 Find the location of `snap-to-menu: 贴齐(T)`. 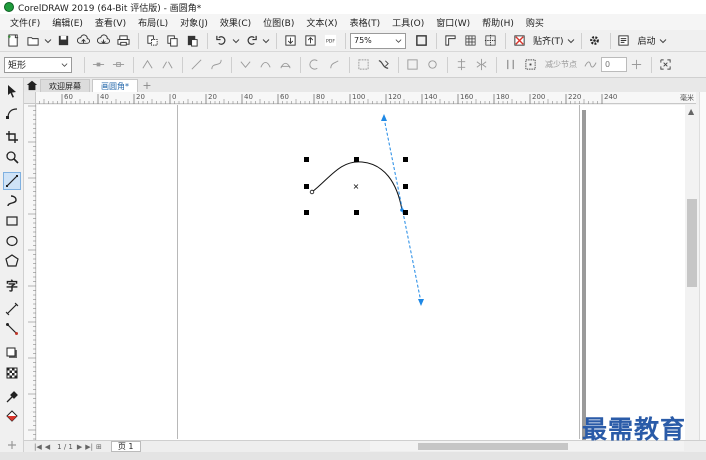

snap-to-menu: 贴齐(T) is located at coordinates (548, 40).